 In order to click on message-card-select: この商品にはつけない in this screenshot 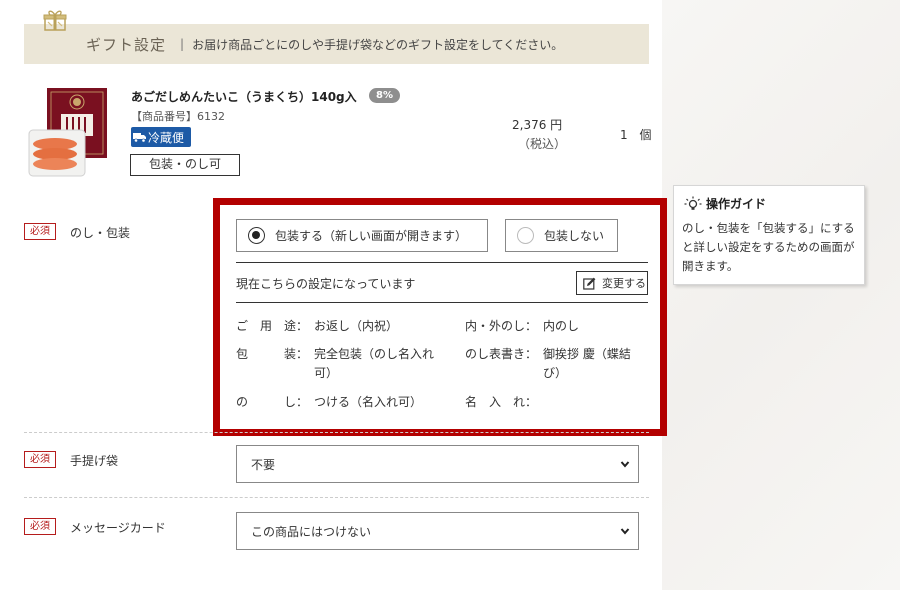, I will do `click(437, 531)`.